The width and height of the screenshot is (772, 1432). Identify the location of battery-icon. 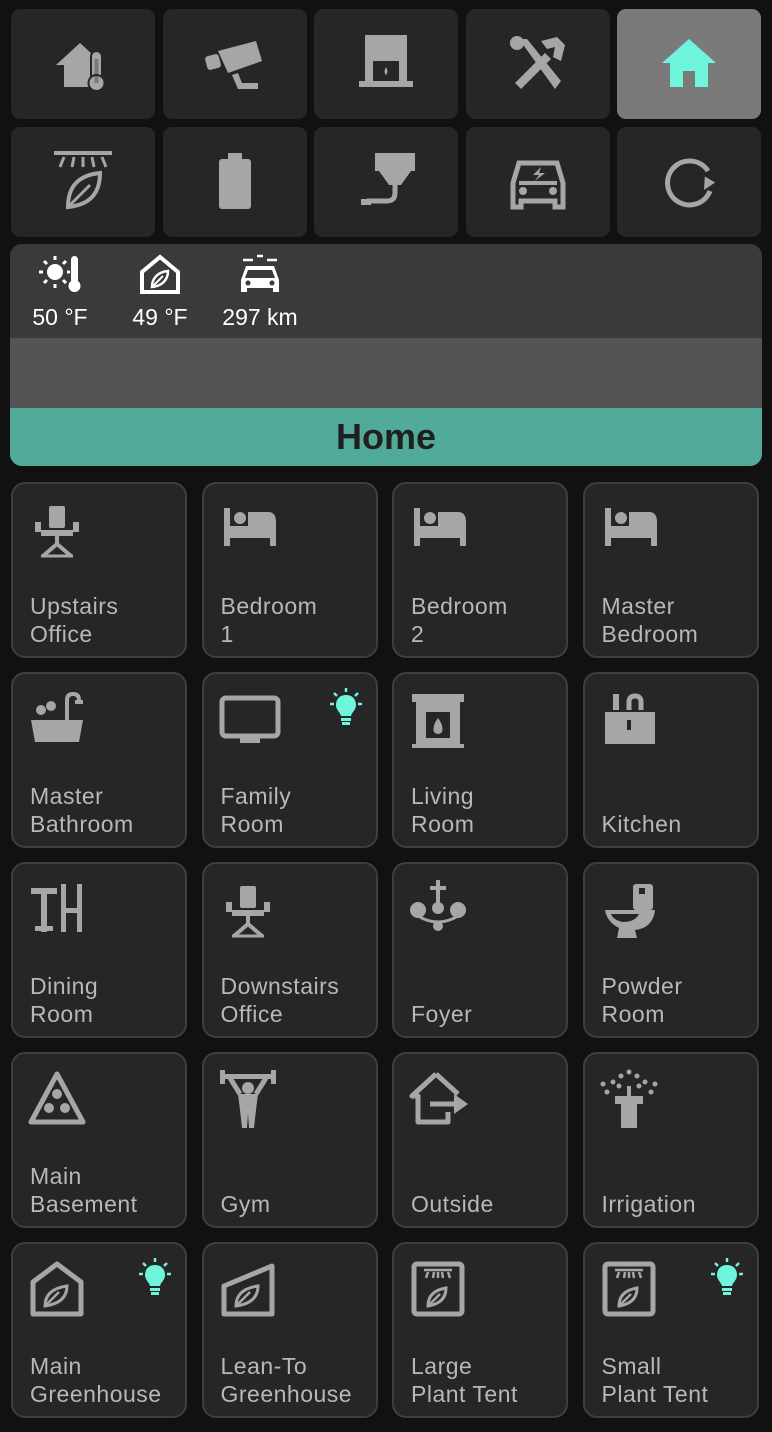
(235, 181).